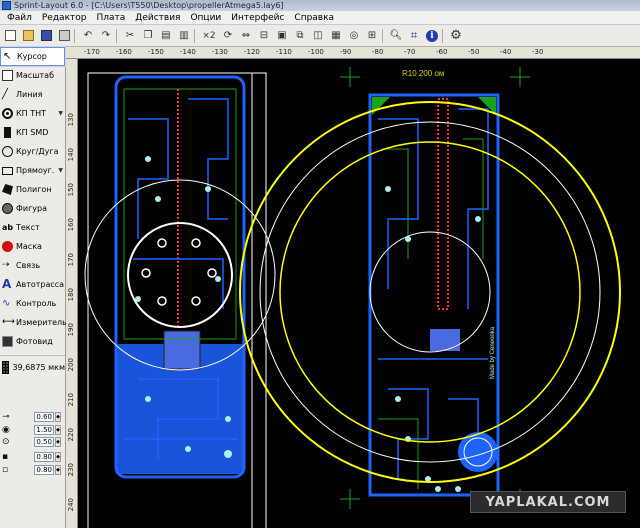 This screenshot has height=528, width=640. What do you see at coordinates (257, 18) in the screenshot?
I see `menu-interface: Интерфейс` at bounding box center [257, 18].